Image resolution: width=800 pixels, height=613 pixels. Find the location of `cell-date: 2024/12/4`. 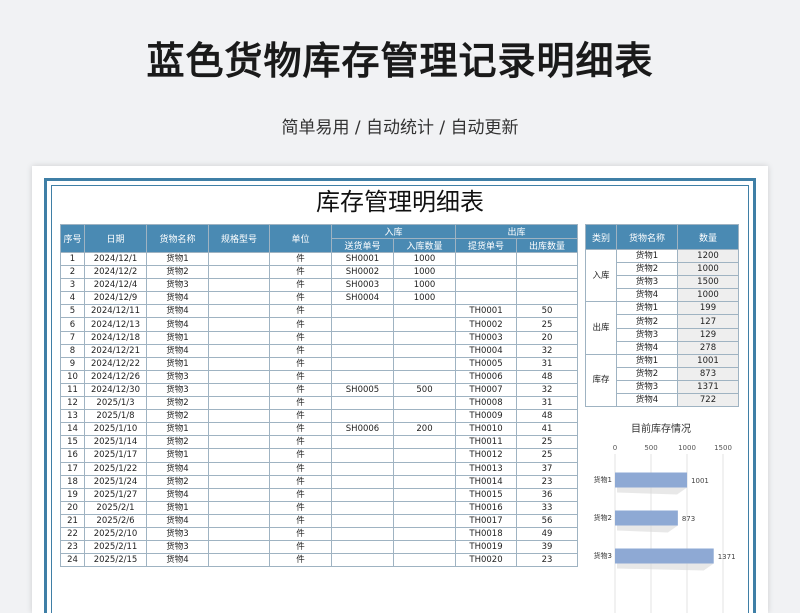

cell-date: 2024/12/4 is located at coordinates (115, 285).